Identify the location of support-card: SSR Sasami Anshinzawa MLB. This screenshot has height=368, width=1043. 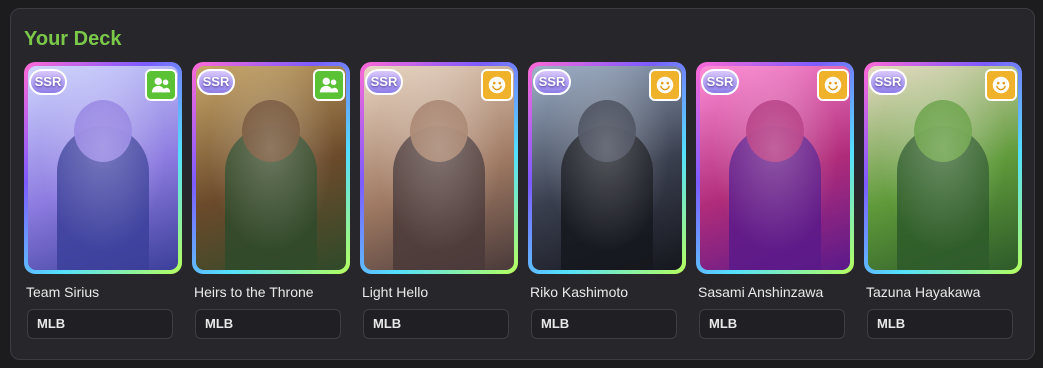
(775, 200).